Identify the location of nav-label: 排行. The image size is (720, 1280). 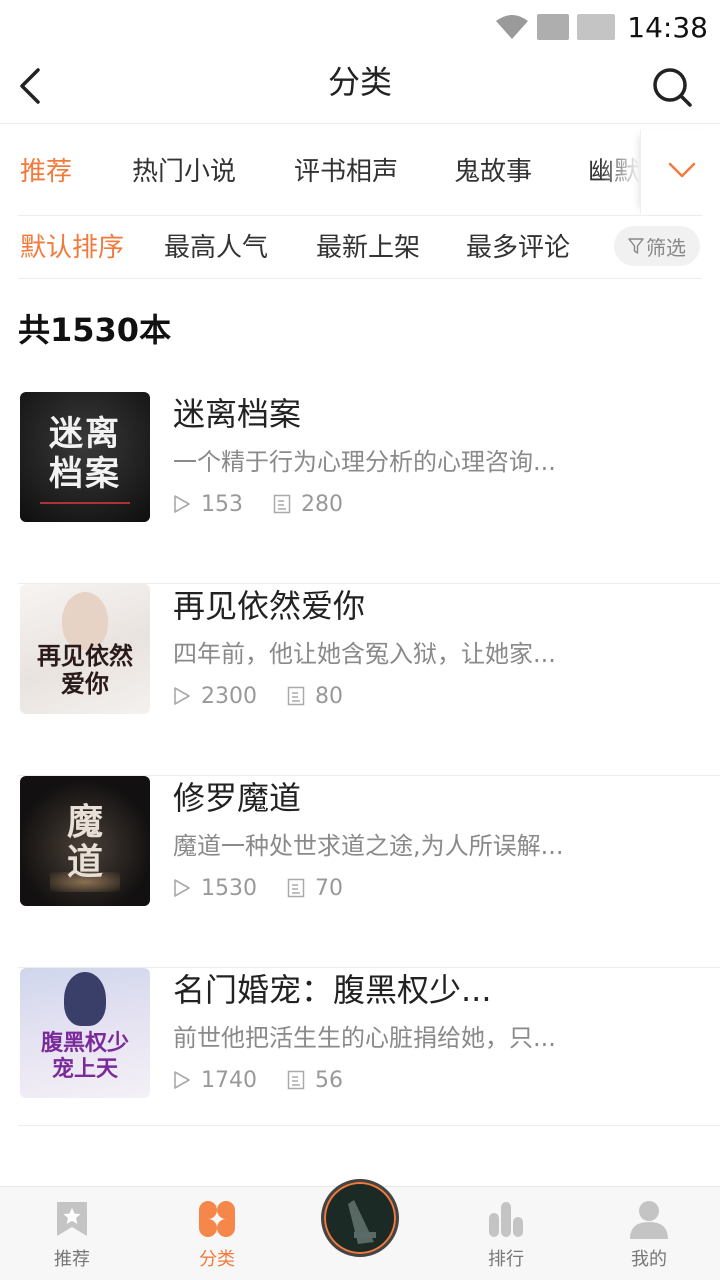
(506, 1259).